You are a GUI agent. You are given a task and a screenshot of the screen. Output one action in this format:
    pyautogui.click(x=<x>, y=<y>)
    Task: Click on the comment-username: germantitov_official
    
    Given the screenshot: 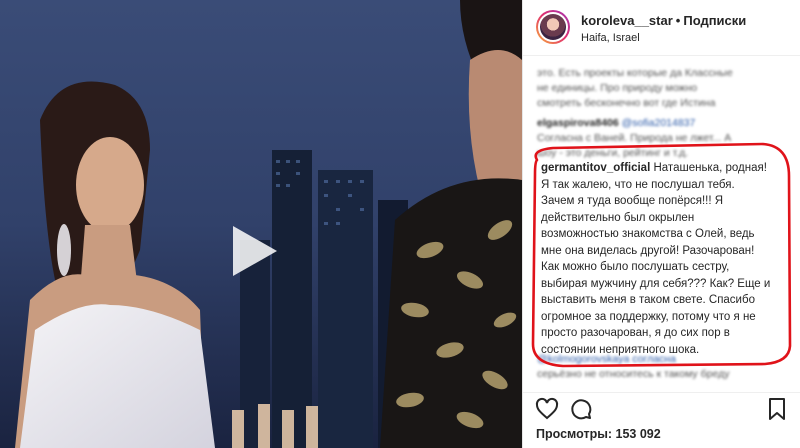 What is the action you would take?
    pyautogui.click(x=595, y=168)
    